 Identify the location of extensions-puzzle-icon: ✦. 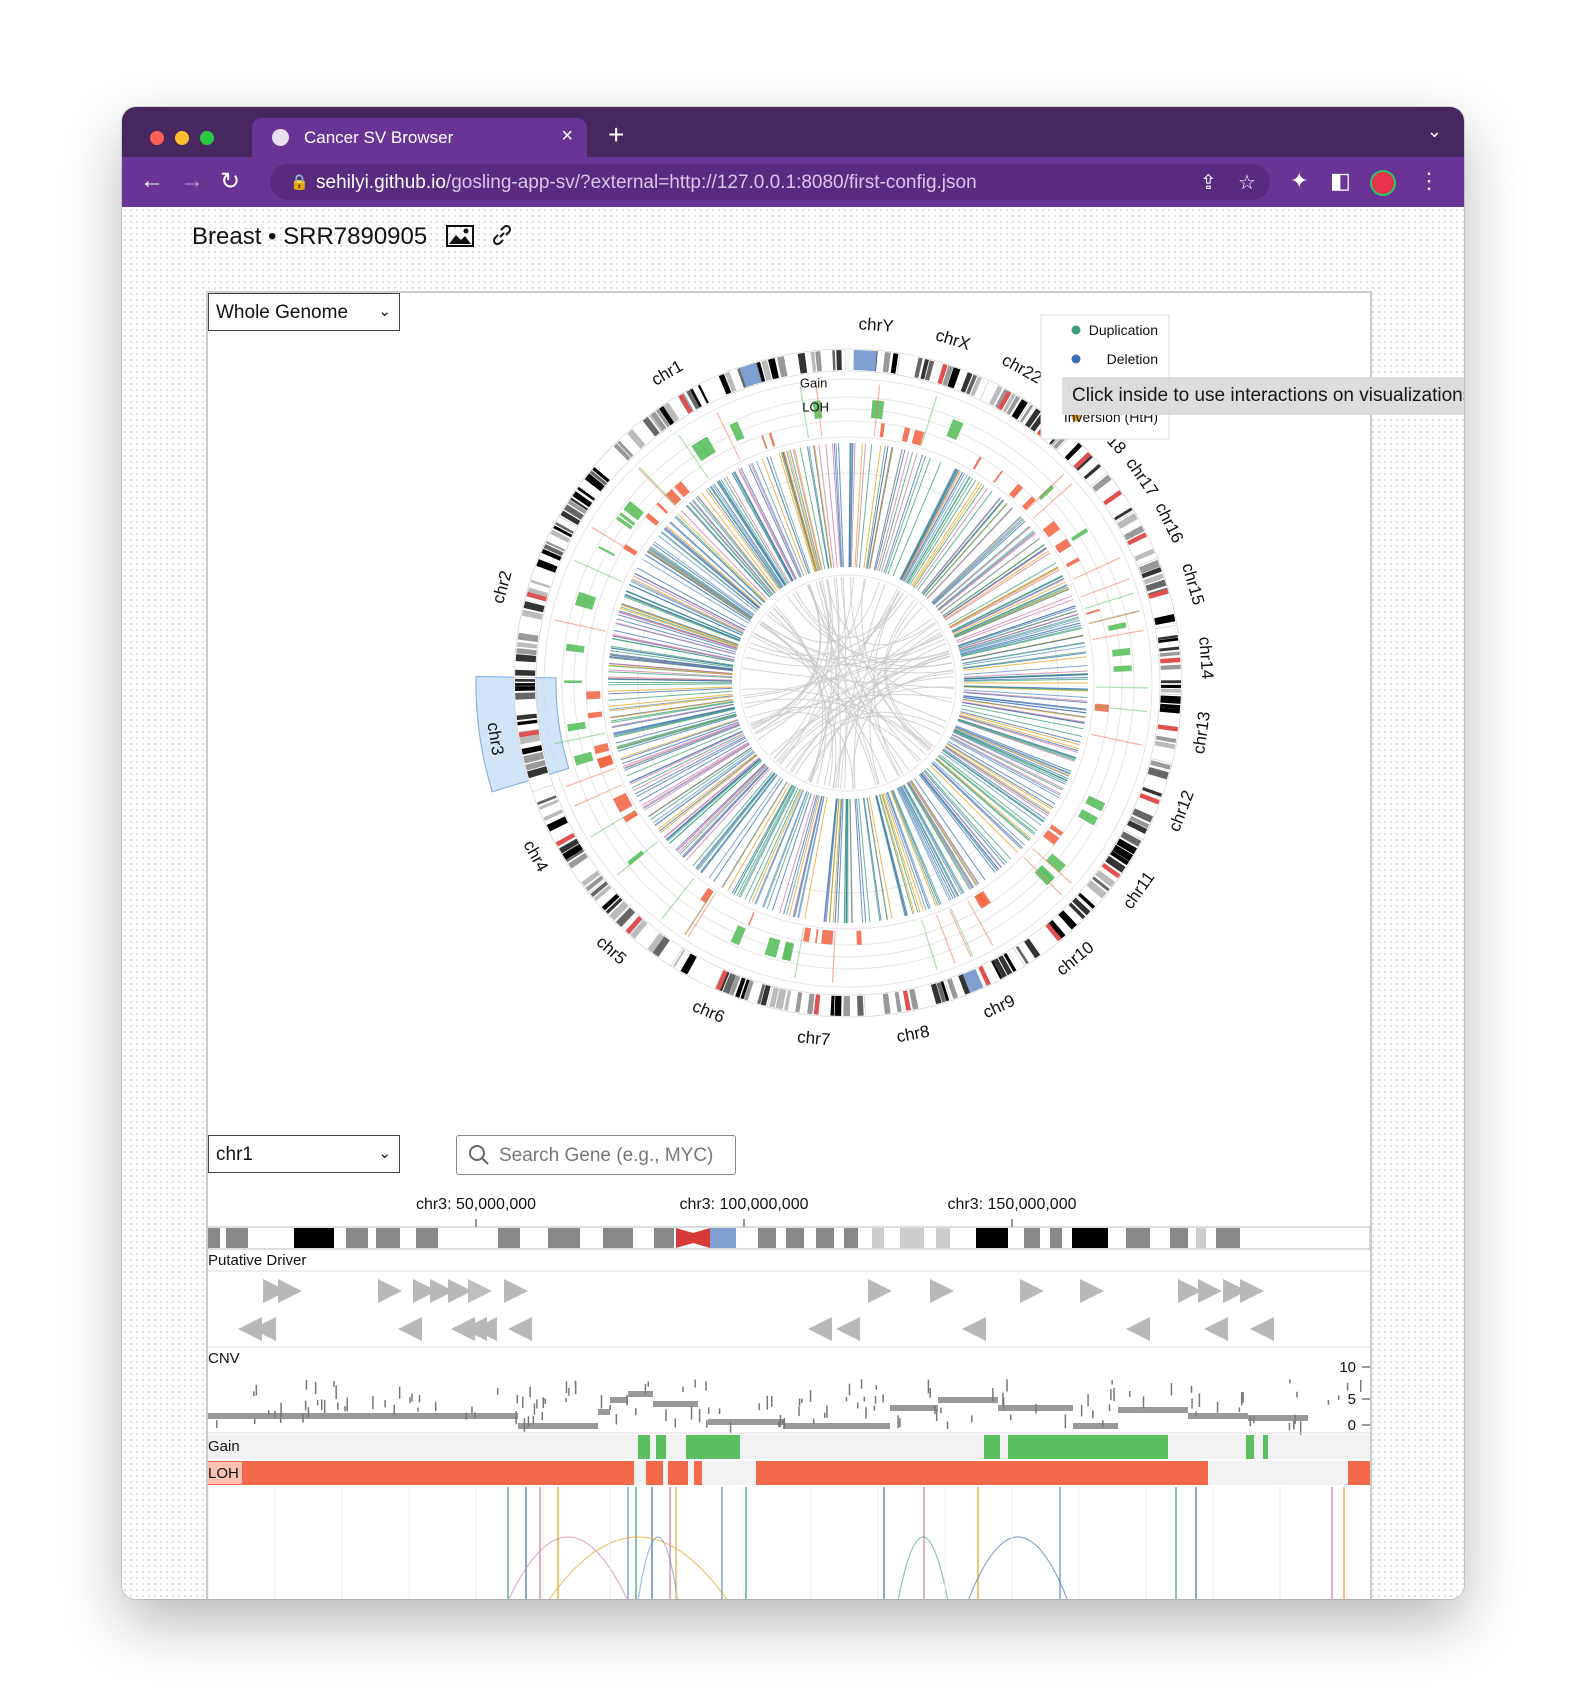
(1299, 181).